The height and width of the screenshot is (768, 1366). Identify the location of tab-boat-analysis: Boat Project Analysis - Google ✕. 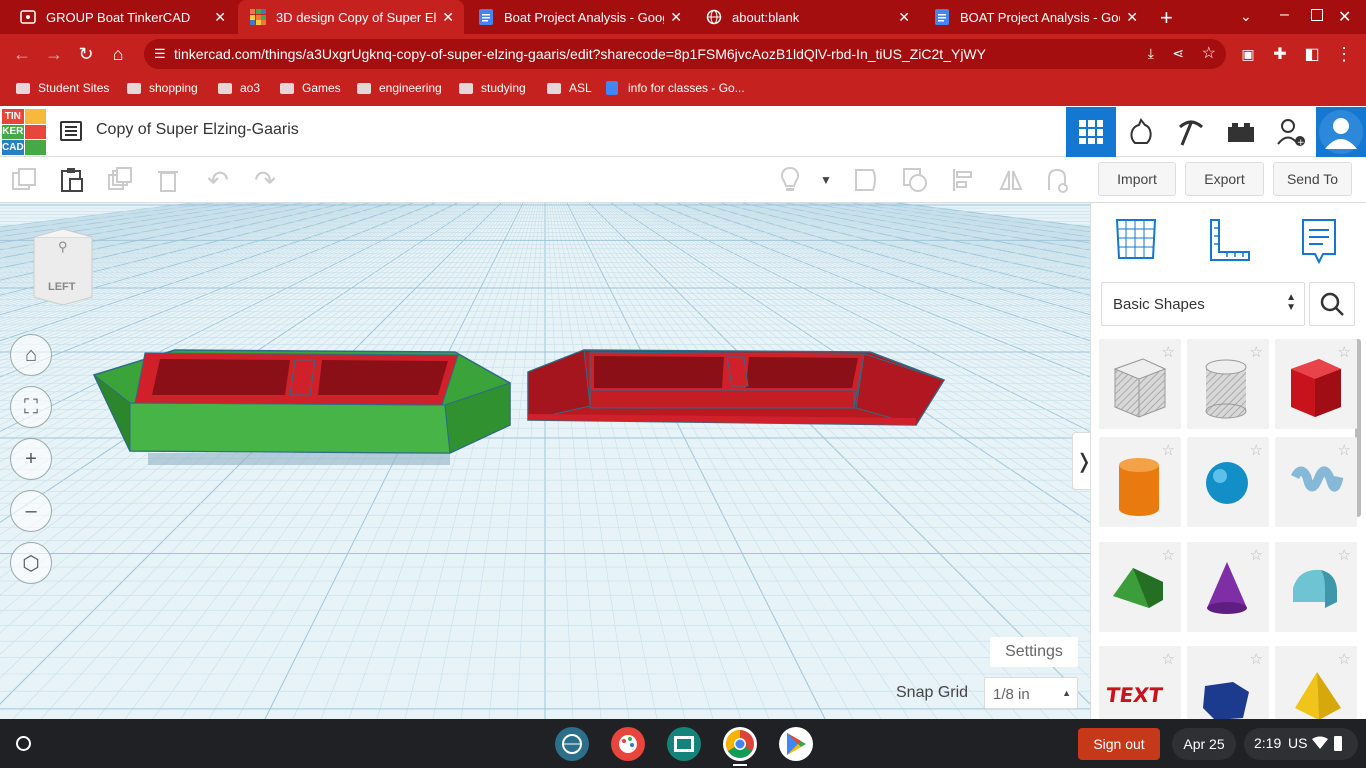
(579, 17).